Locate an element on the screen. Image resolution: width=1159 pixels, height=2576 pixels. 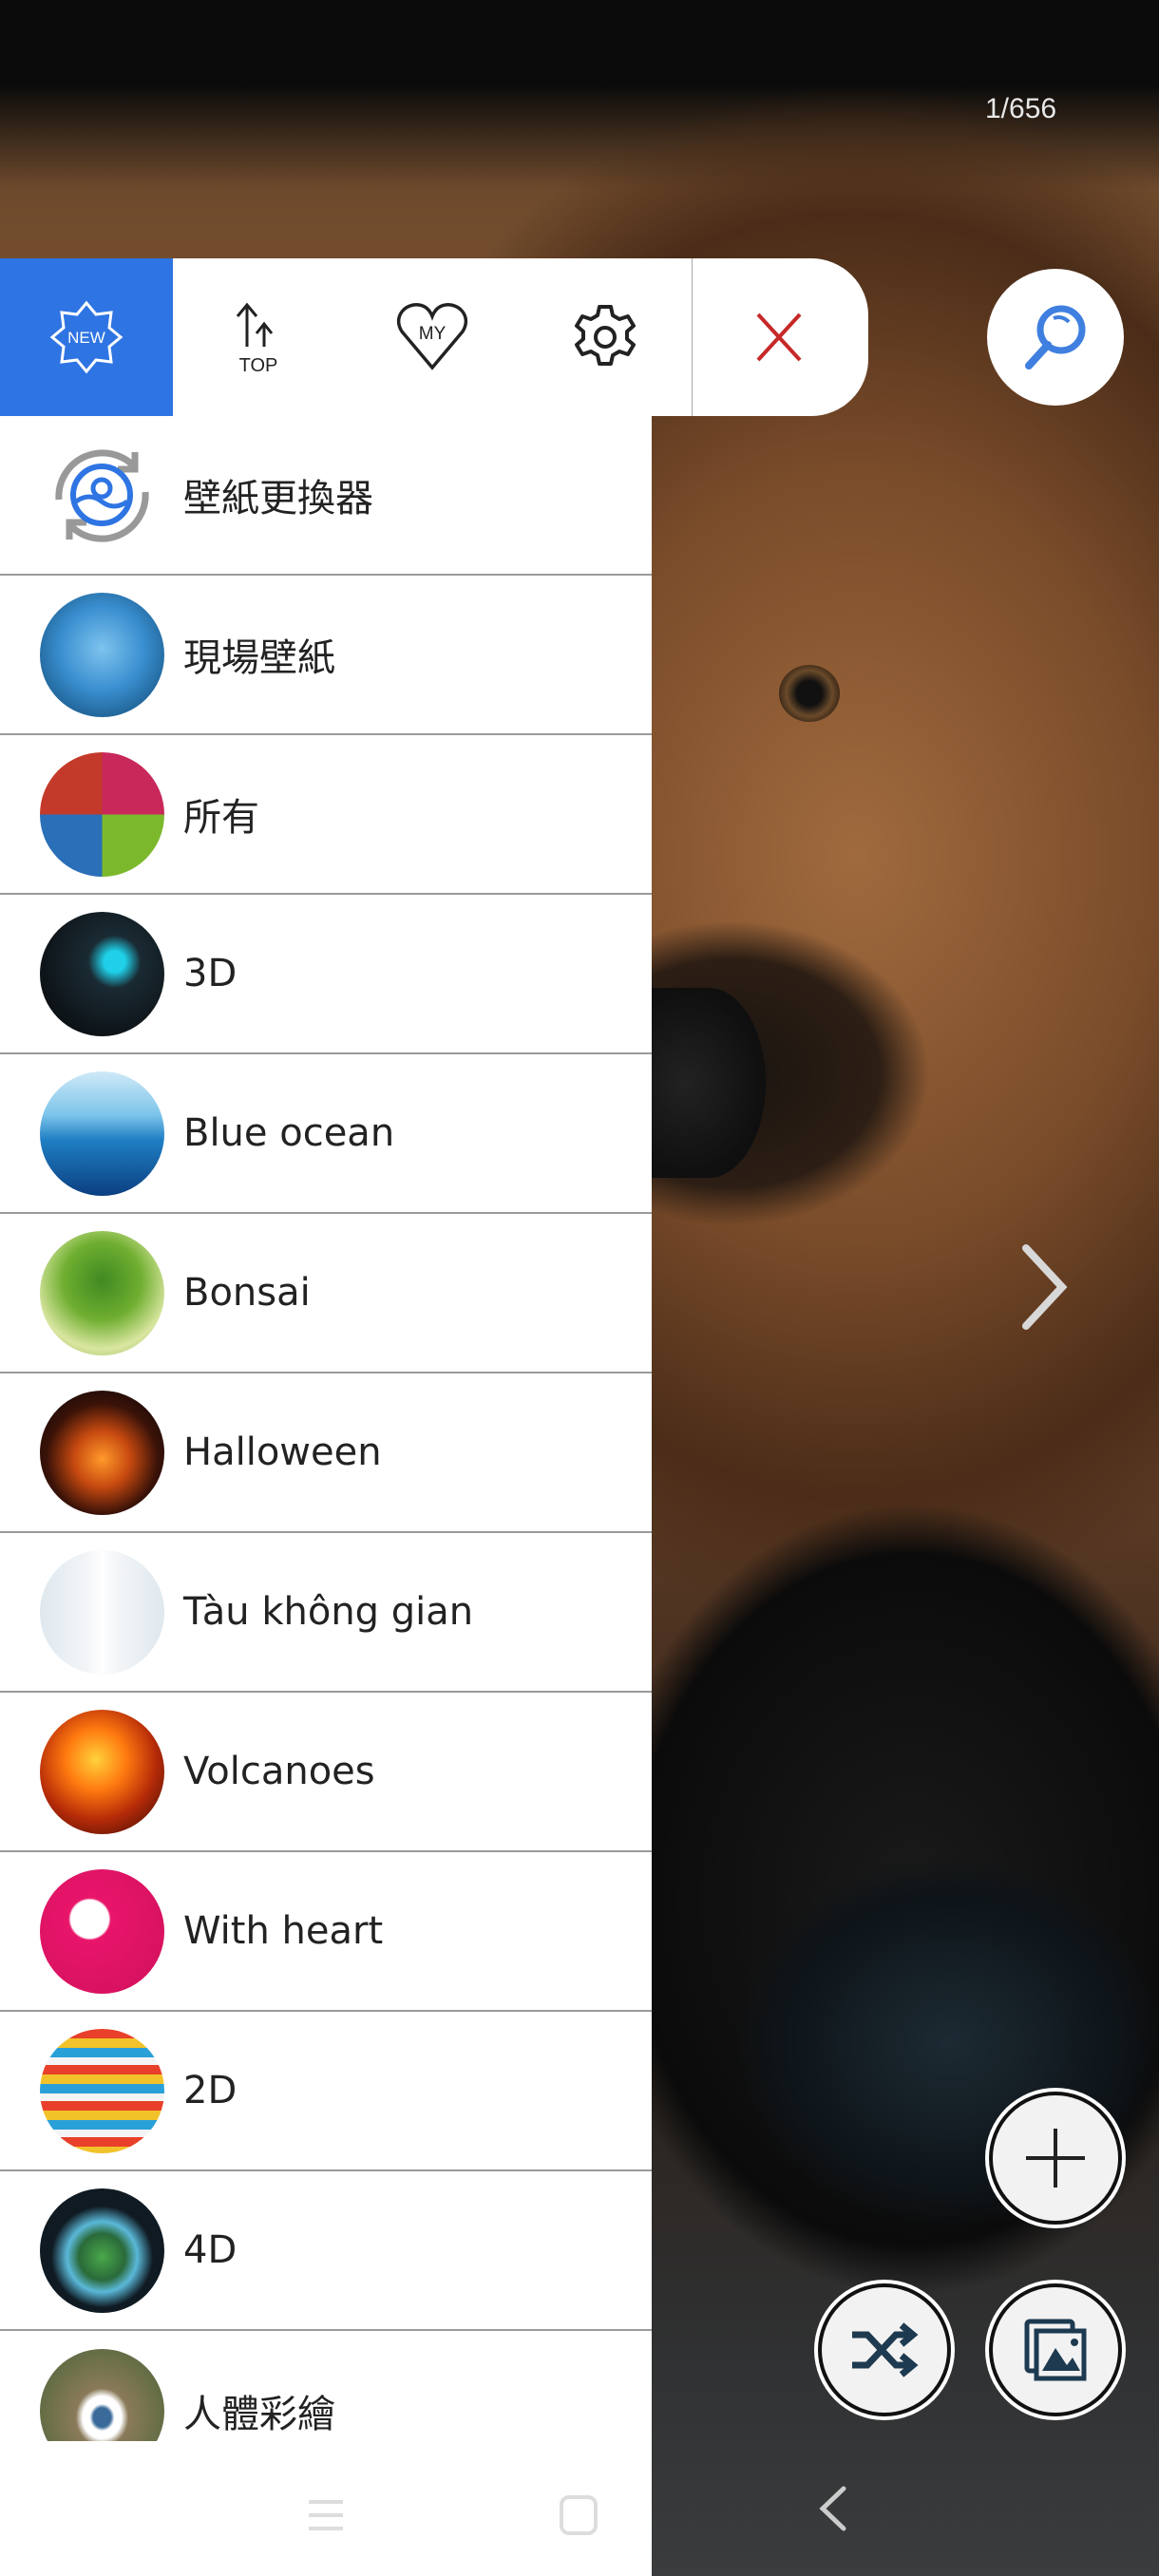
bonsai-thumbnail is located at coordinates (102, 1292).